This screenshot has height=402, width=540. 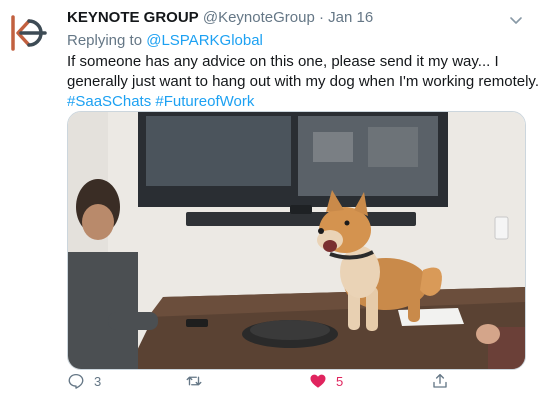 I want to click on handle: @KeynoteGroup, so click(x=259, y=17).